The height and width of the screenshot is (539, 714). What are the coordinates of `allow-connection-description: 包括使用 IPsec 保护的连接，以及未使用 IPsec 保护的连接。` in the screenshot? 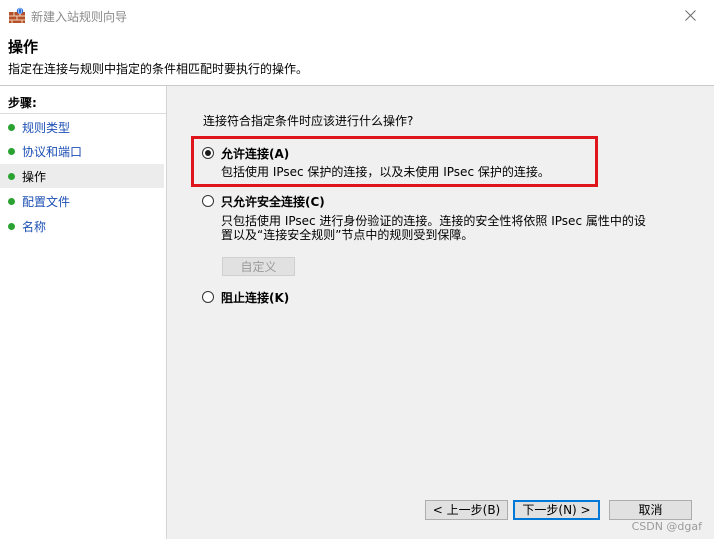 It's located at (385, 172).